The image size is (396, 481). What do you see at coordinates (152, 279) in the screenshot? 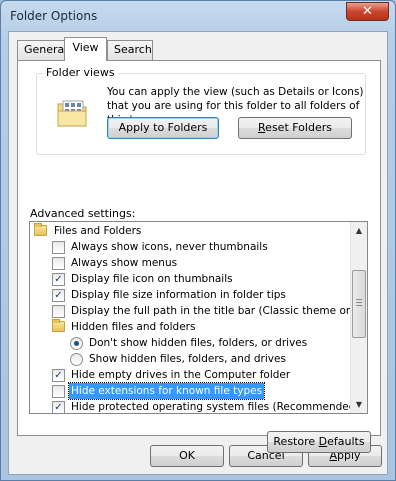
I see `option-label: Display file icon on thumbnails` at bounding box center [152, 279].